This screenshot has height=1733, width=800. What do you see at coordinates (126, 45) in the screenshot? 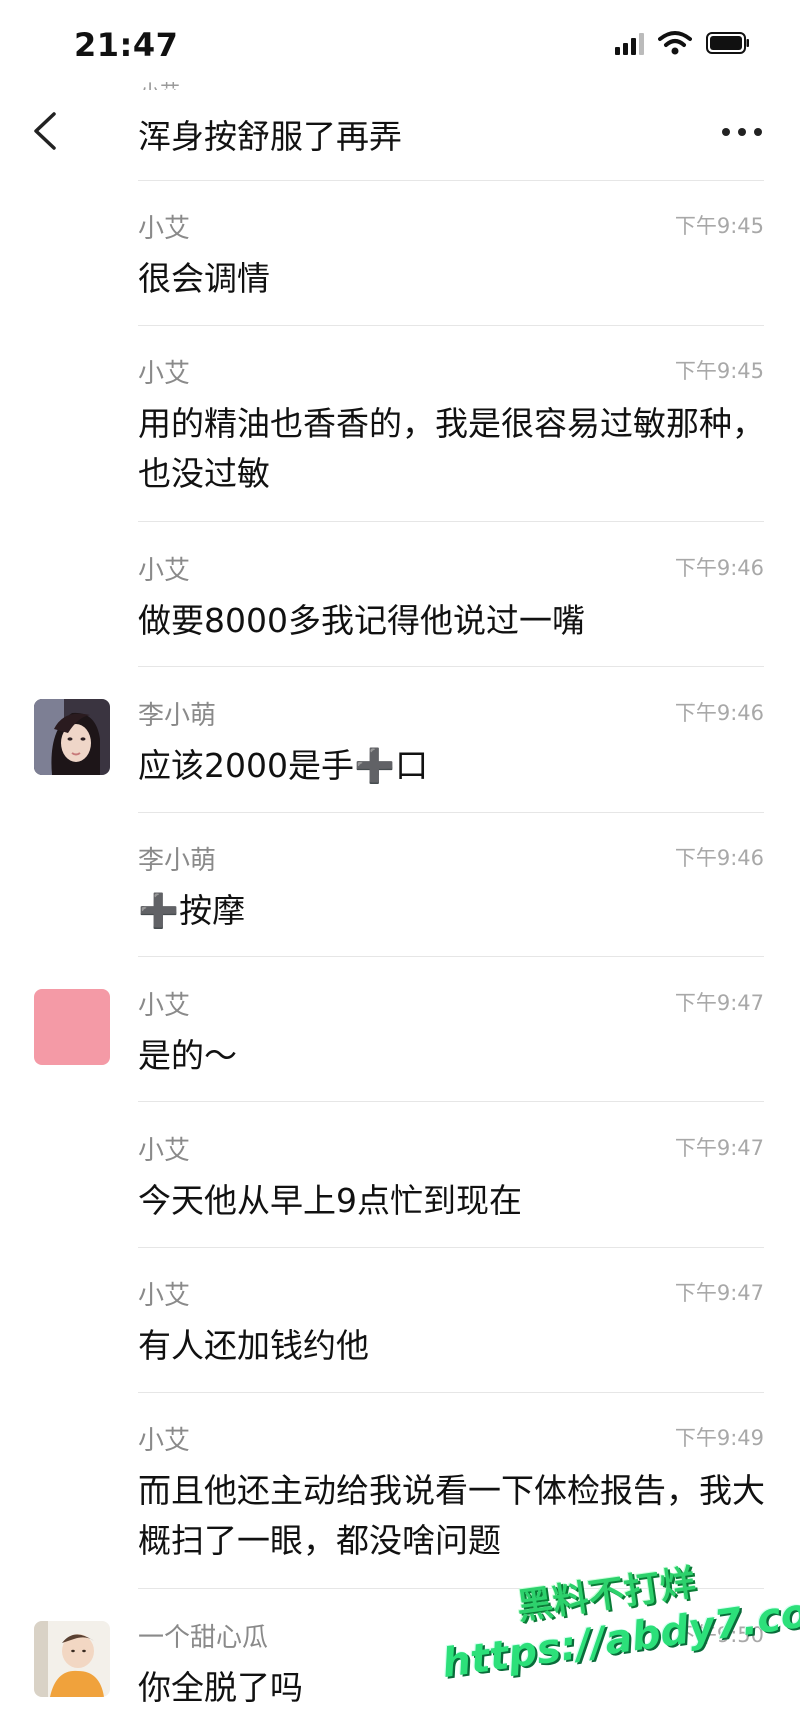
I see `status-time: 21:47` at bounding box center [126, 45].